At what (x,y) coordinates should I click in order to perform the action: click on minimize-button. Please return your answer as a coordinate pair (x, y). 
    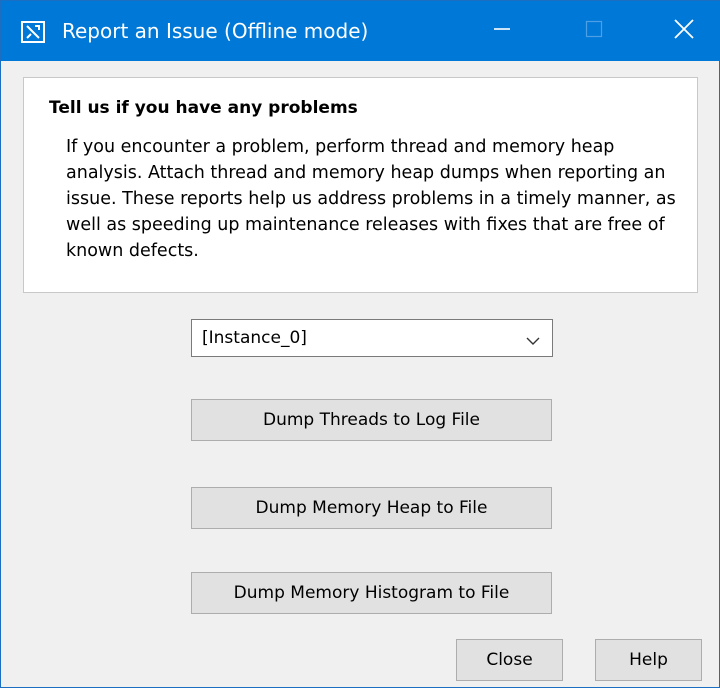
    Looking at the image, I should click on (502, 31).